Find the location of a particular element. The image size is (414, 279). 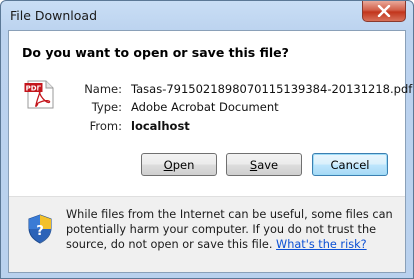

open-button: Open is located at coordinates (179, 164).